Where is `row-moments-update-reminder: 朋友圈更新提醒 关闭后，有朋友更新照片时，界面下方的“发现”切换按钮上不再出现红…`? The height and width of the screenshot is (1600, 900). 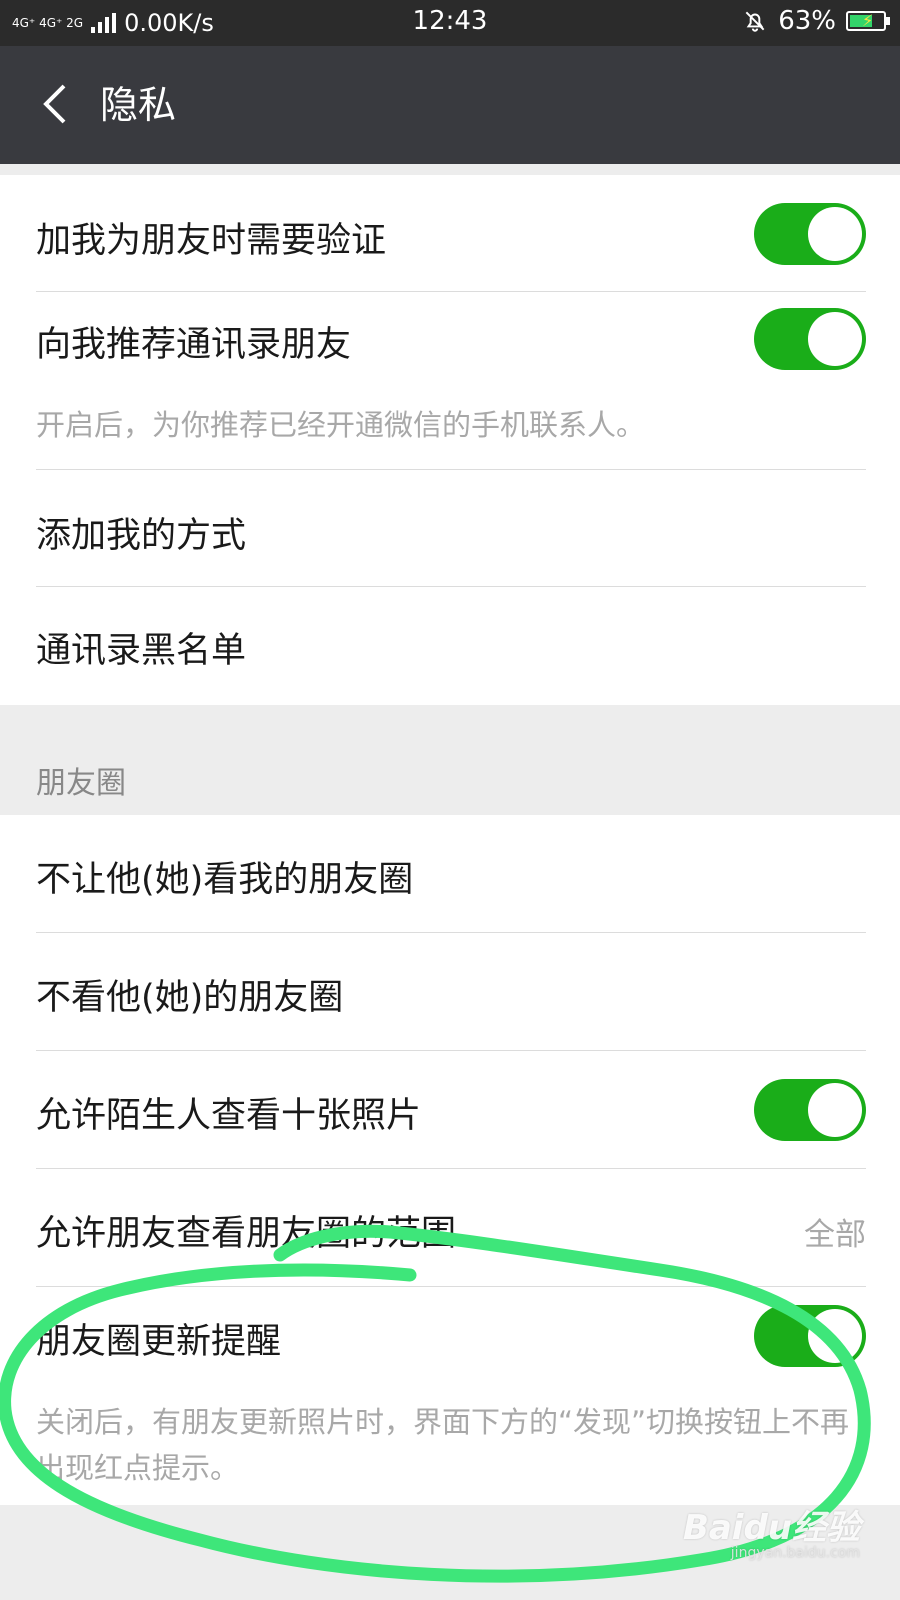
row-moments-update-reminder: 朋友圈更新提醒 关闭后，有朋友更新照片时，界面下方的“发现”切换按钮上不再出现红… is located at coordinates (451, 1396).